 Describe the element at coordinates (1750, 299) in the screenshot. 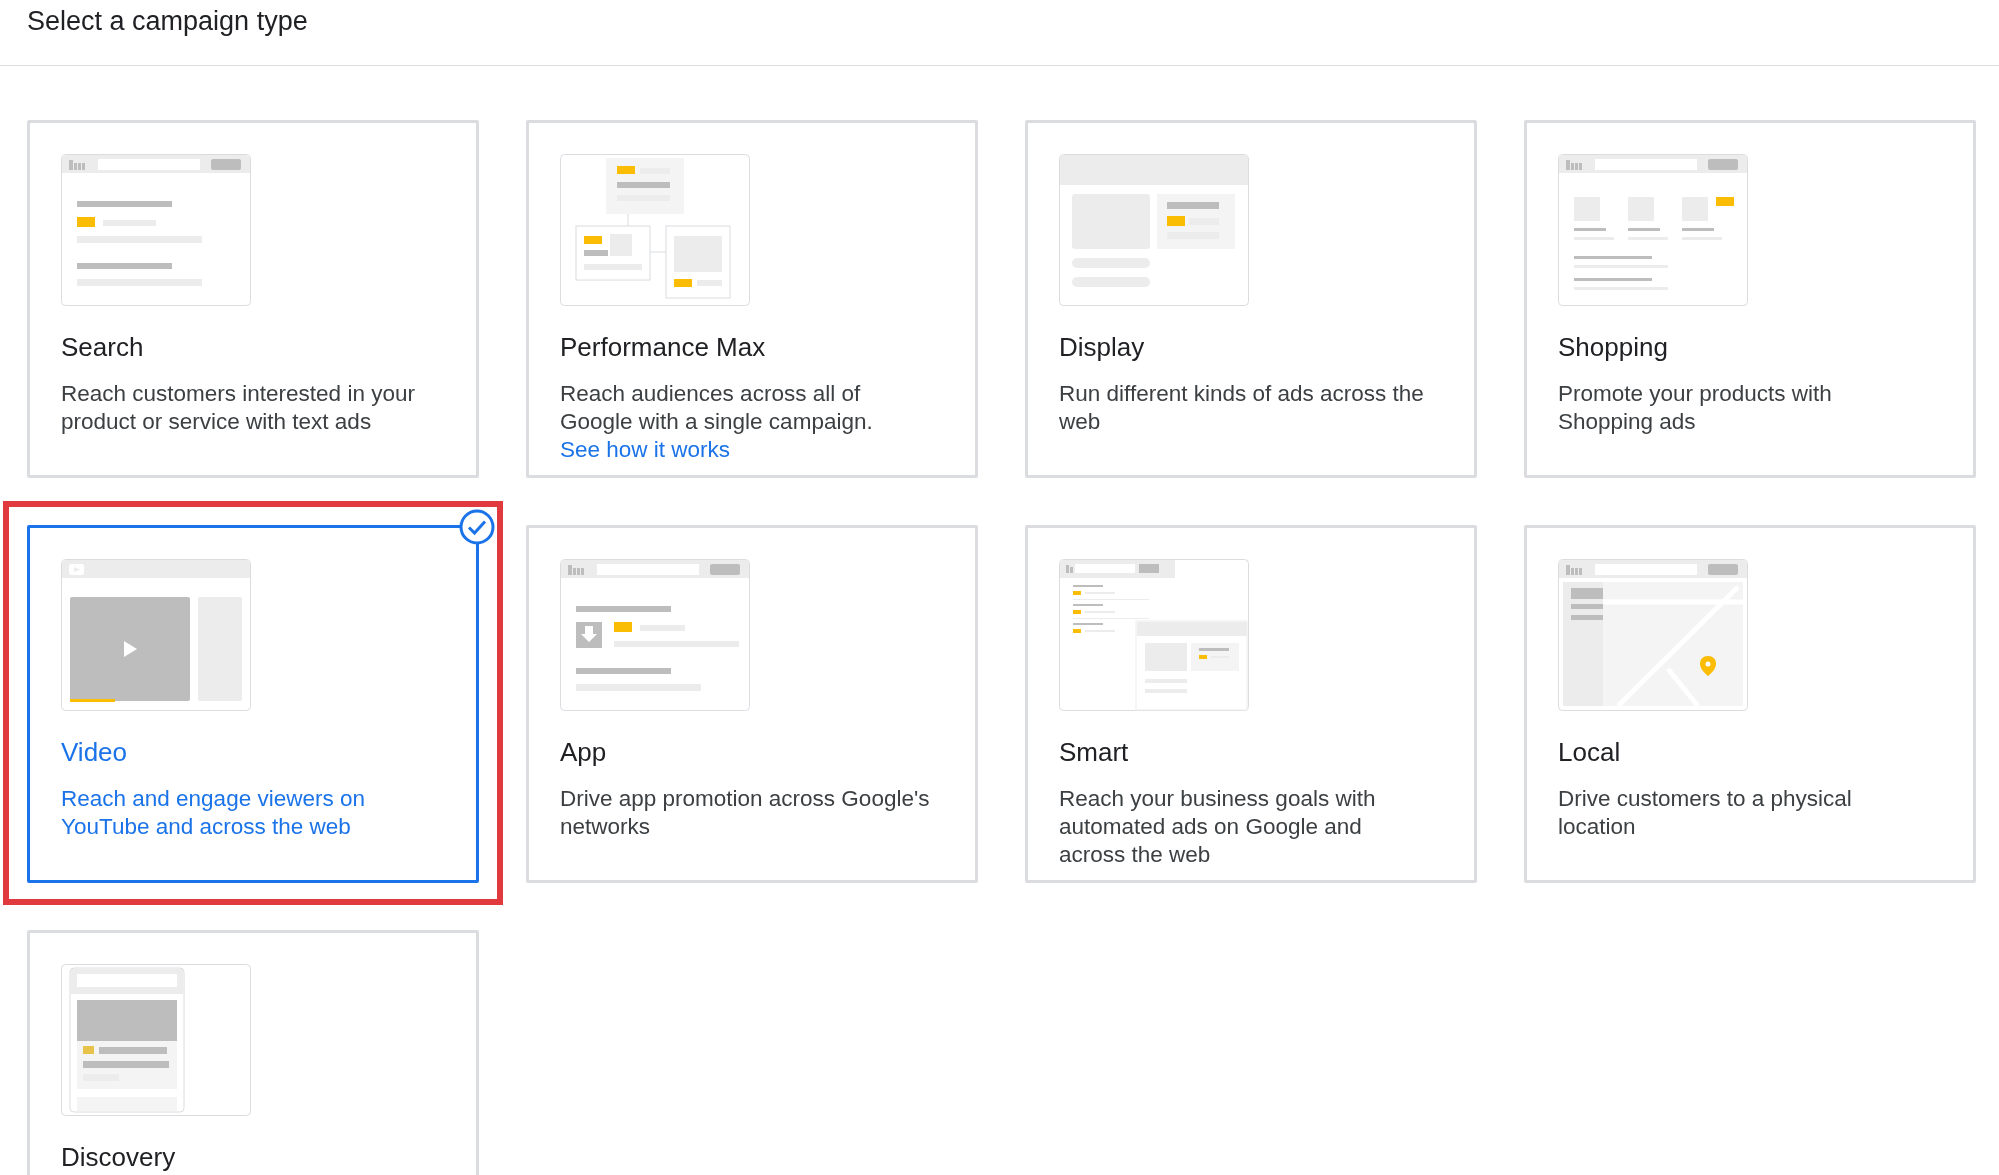

I see `campaign-type-card: Shopping Promote your products with Shopping ads` at that location.